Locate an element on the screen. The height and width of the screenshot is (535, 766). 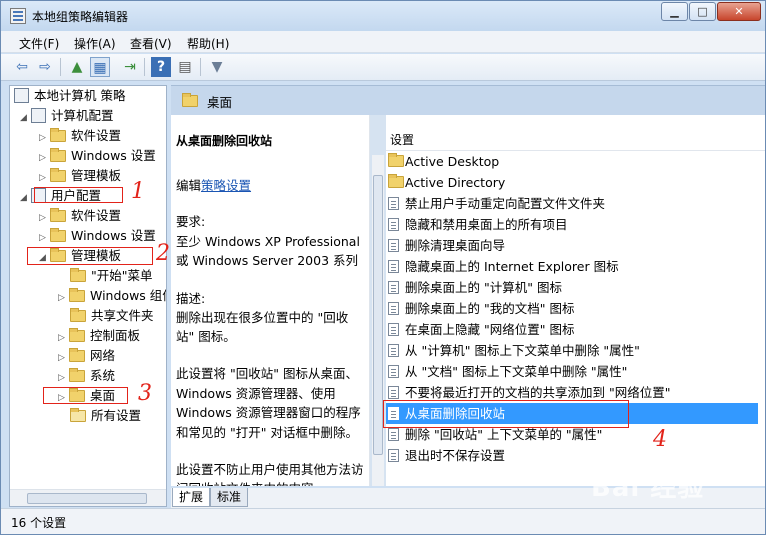
toolbar-separator is located at coordinates (200, 67).